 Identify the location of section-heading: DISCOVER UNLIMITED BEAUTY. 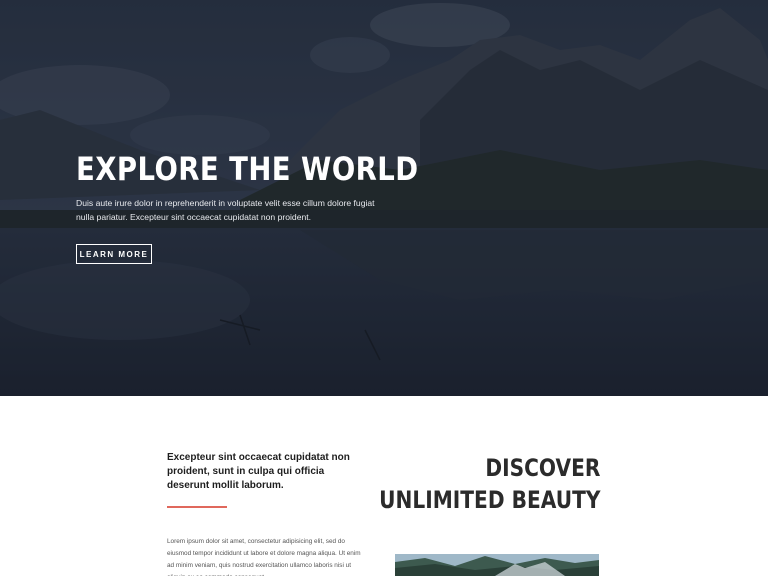
(468, 484).